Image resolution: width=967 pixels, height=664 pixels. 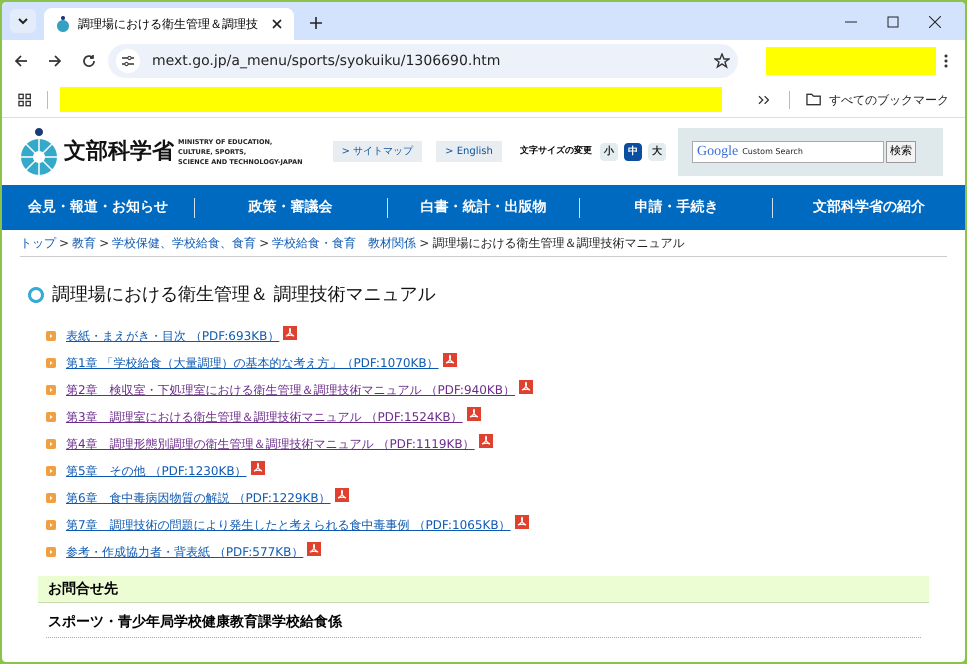 What do you see at coordinates (946, 61) in the screenshot?
I see `more-icon` at bounding box center [946, 61].